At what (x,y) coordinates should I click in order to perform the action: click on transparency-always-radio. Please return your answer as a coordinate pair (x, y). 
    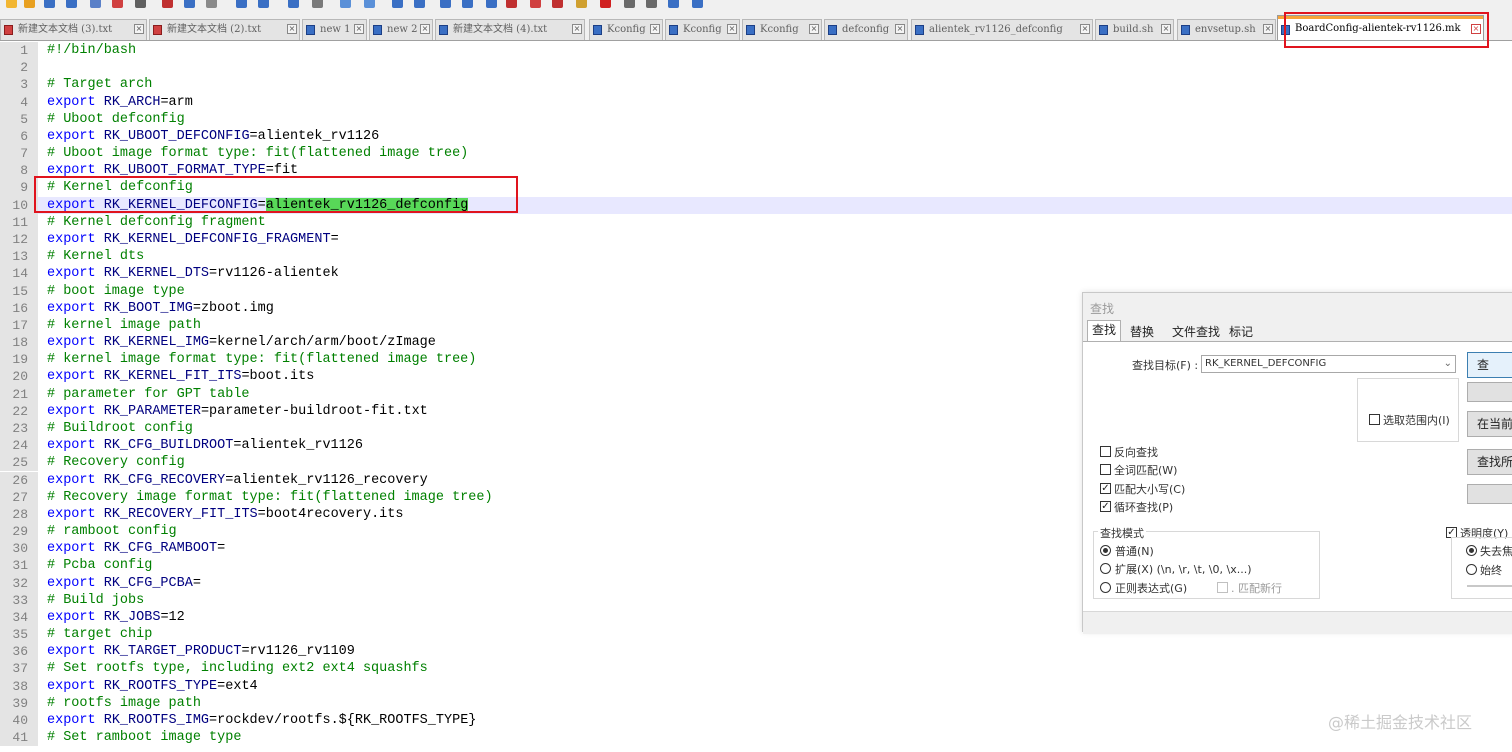
    Looking at the image, I should click on (1471, 569).